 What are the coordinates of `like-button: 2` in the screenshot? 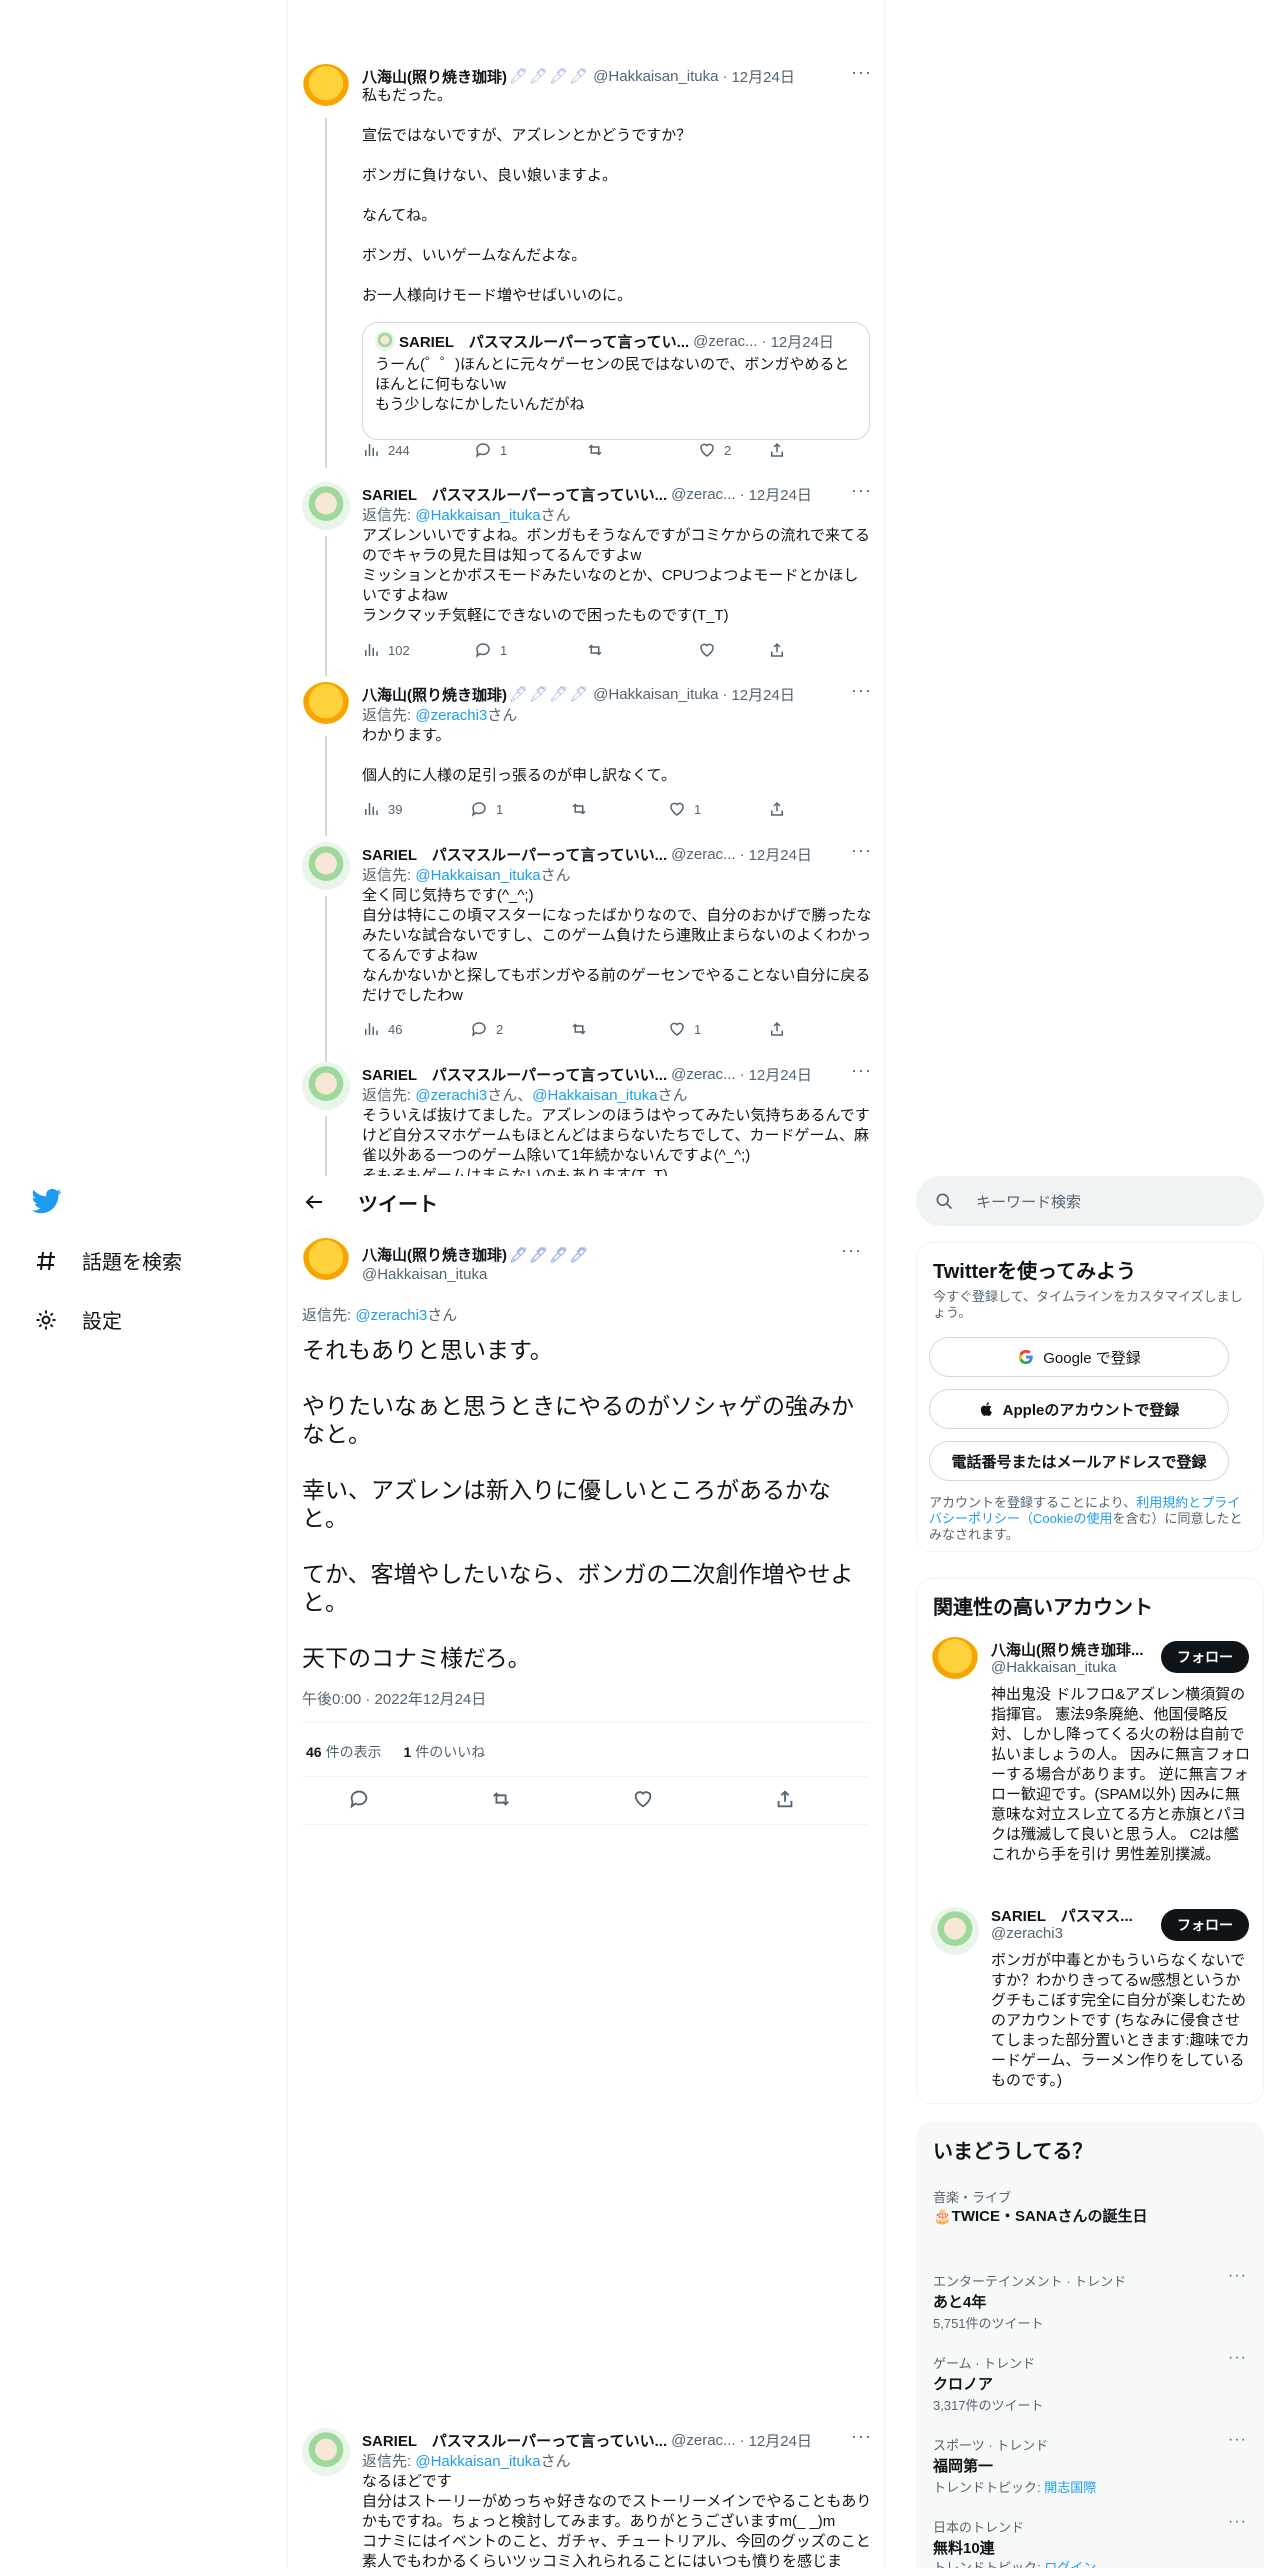 It's located at (714, 450).